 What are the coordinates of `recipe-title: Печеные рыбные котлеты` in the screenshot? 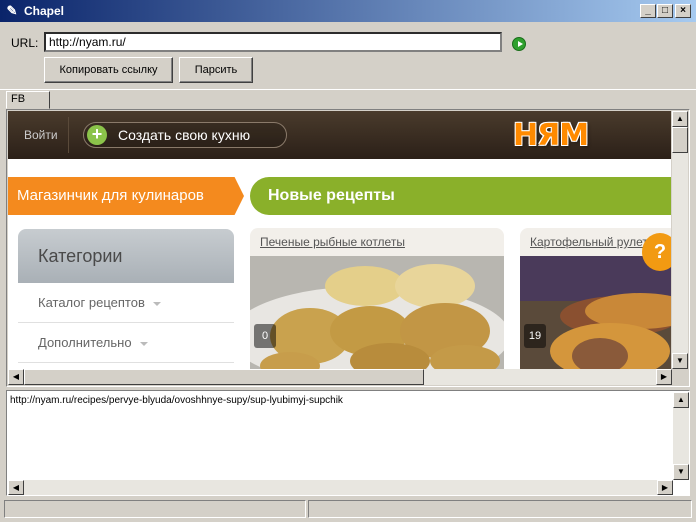 It's located at (332, 242).